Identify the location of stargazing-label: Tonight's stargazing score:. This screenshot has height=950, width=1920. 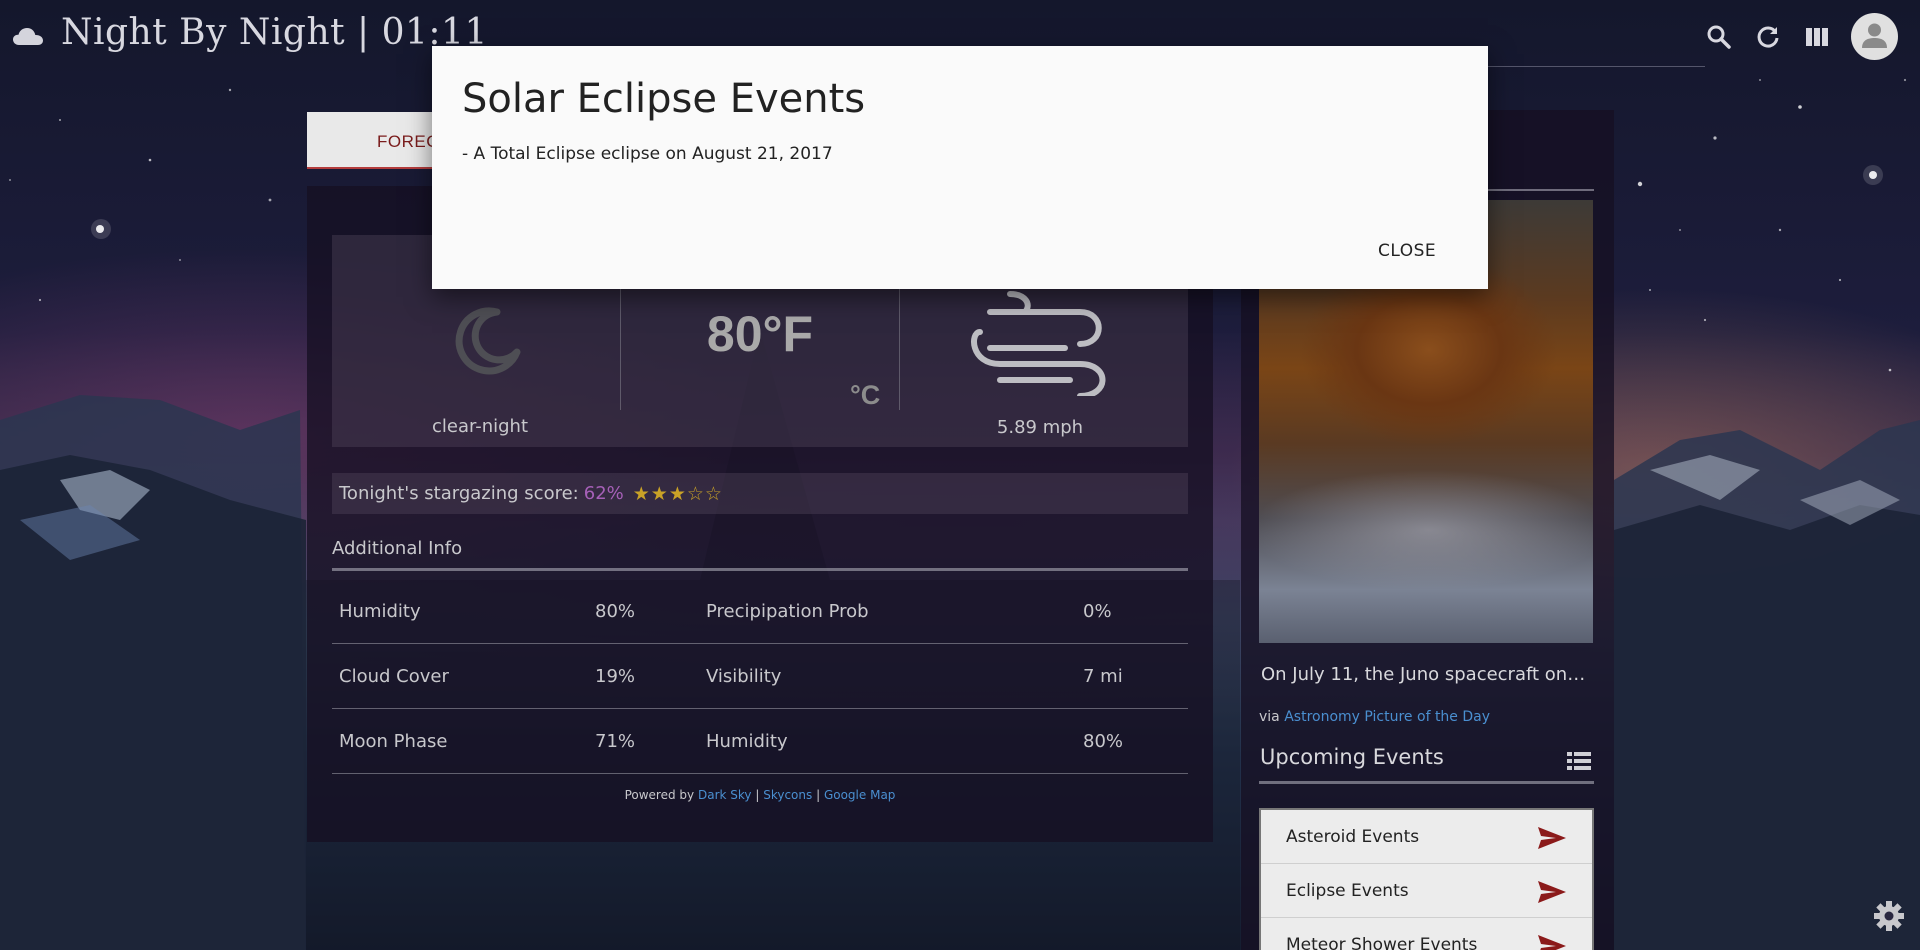
(459, 493).